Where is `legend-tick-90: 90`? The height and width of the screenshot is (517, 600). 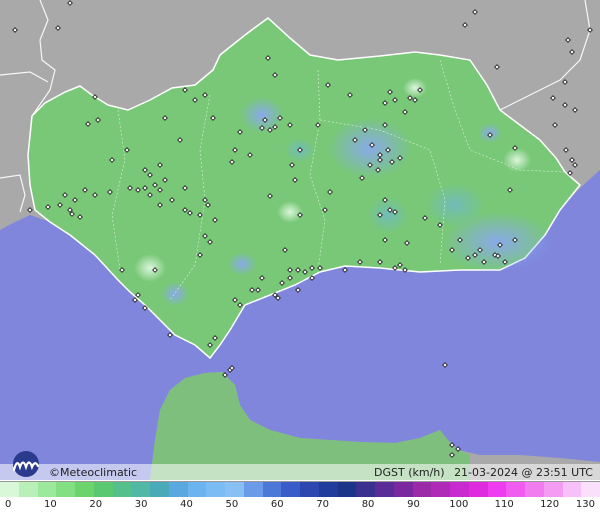
legend-tick-90: 90 is located at coordinates (413, 504).